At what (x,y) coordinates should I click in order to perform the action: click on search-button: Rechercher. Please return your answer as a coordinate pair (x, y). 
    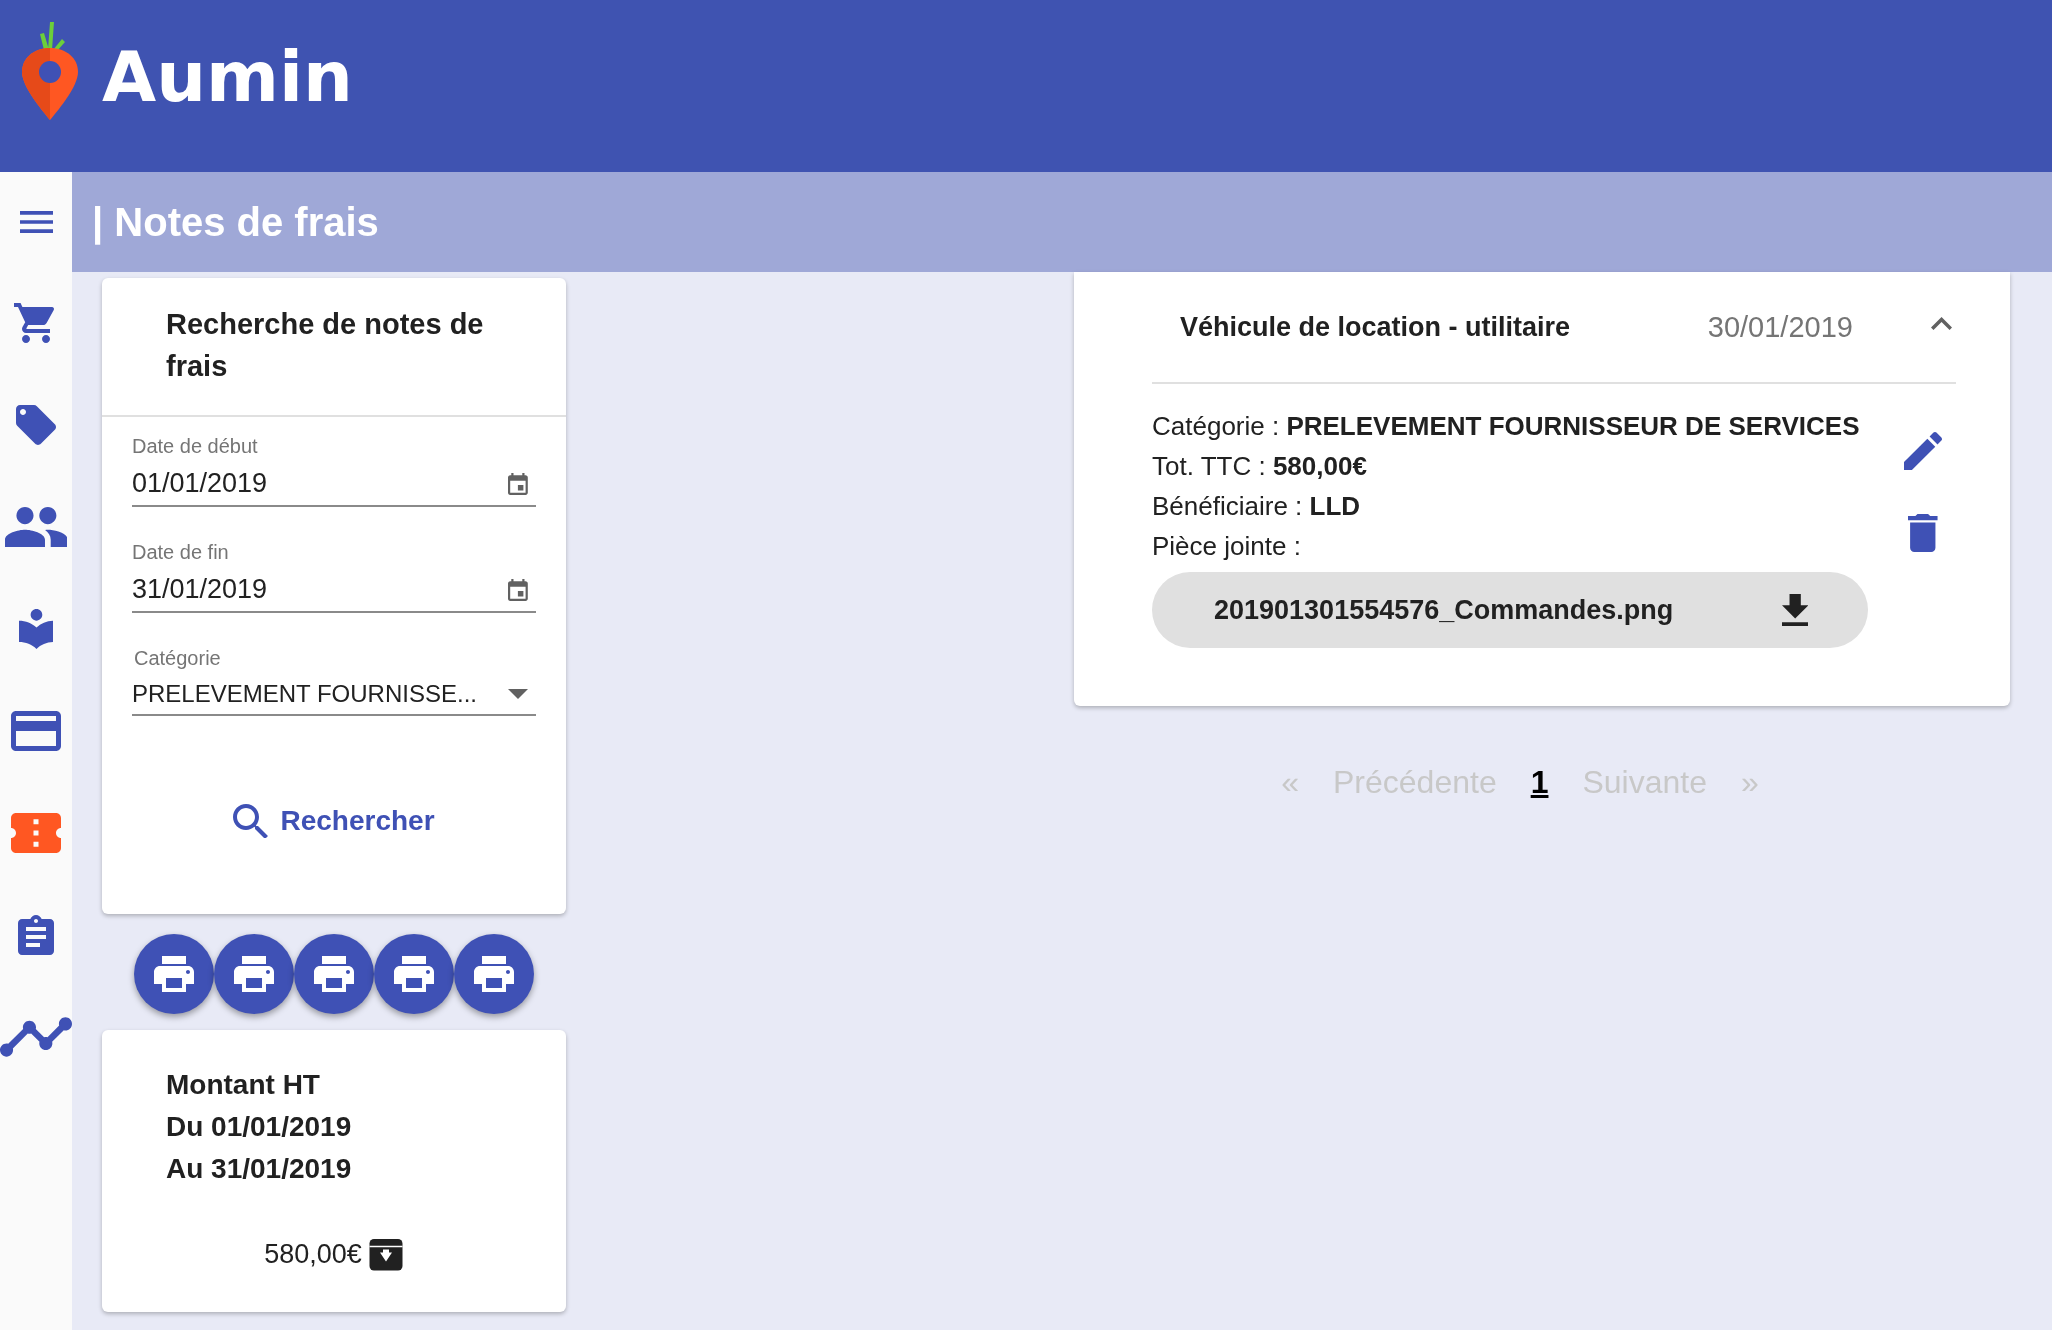
    Looking at the image, I should click on (334, 821).